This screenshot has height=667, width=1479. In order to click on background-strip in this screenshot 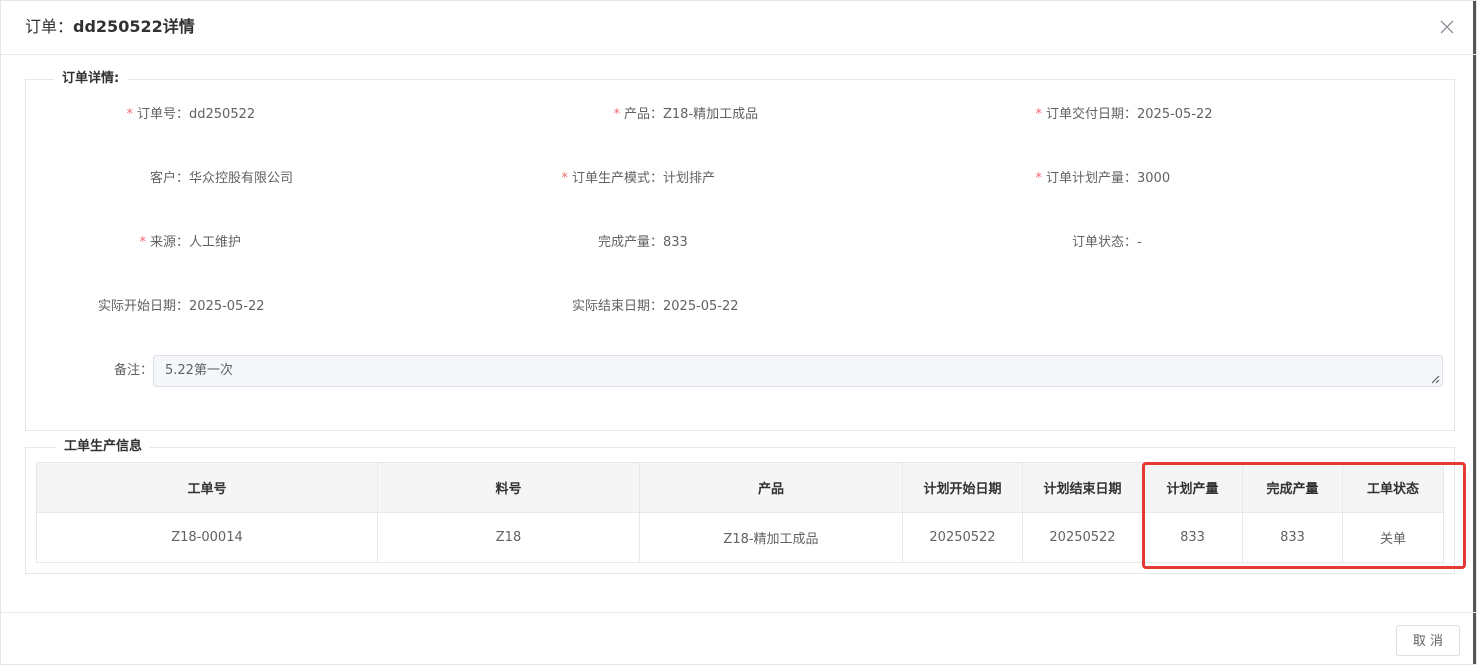, I will do `click(1474, 332)`.